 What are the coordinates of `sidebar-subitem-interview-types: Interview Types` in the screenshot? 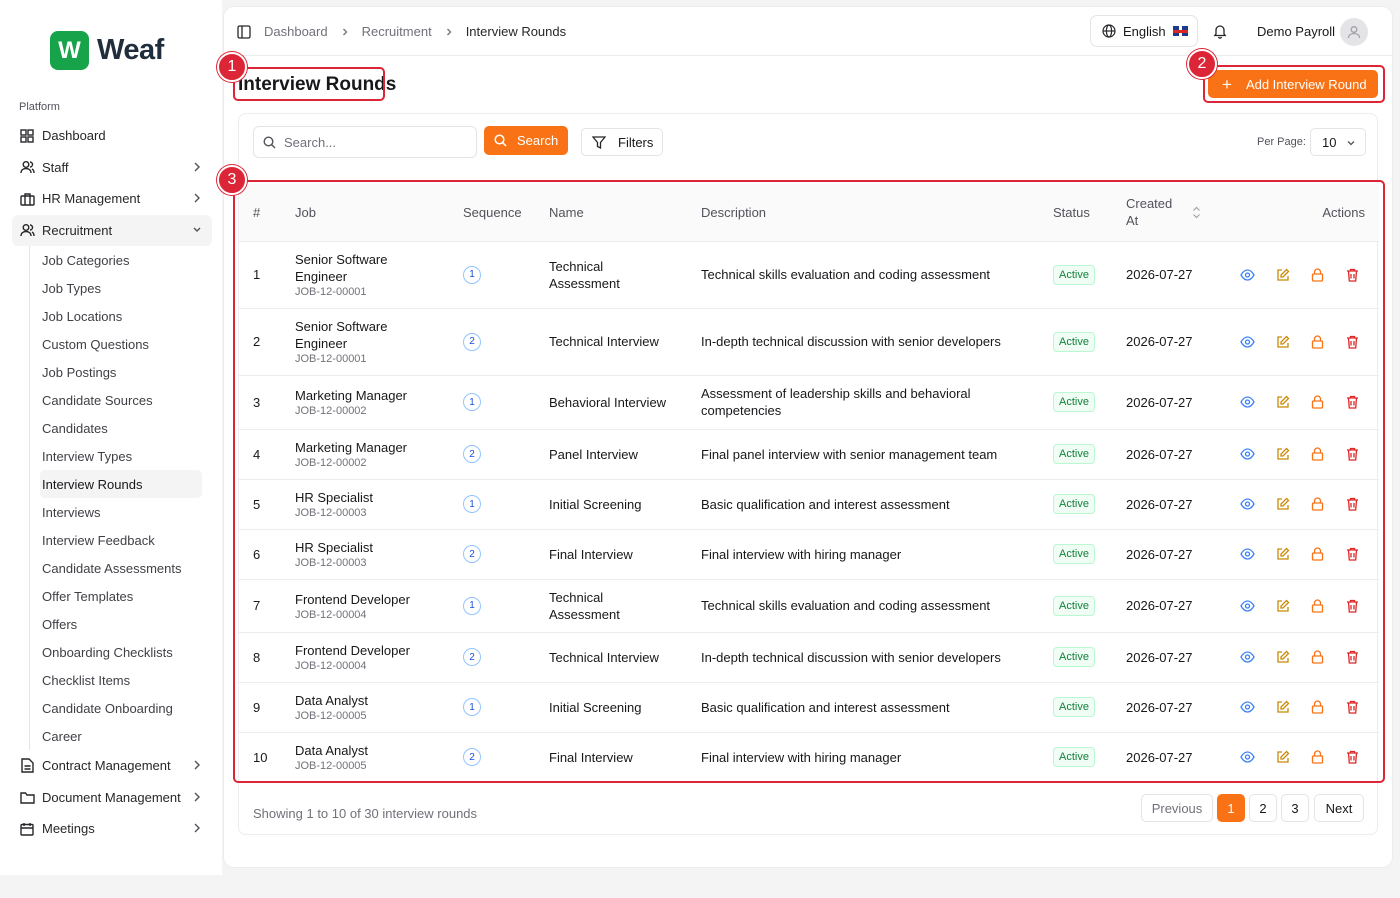 It's located at (121, 456).